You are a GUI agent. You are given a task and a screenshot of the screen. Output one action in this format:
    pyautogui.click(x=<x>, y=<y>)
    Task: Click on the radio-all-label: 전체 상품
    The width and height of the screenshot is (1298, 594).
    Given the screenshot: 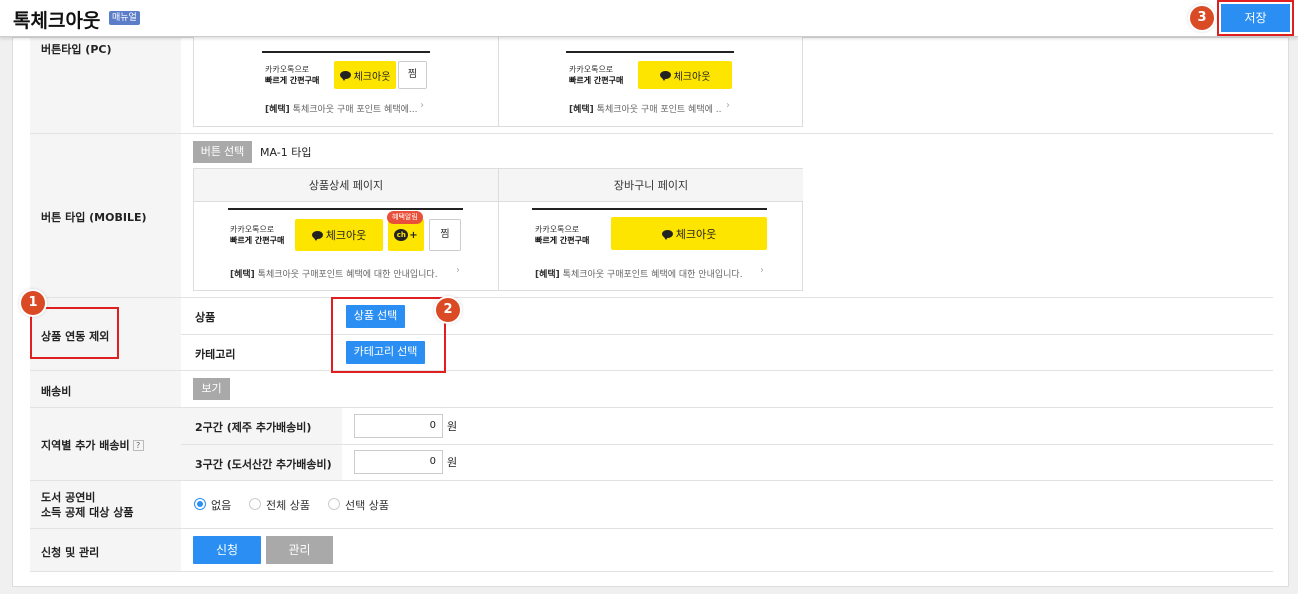 What is the action you would take?
    pyautogui.click(x=288, y=505)
    